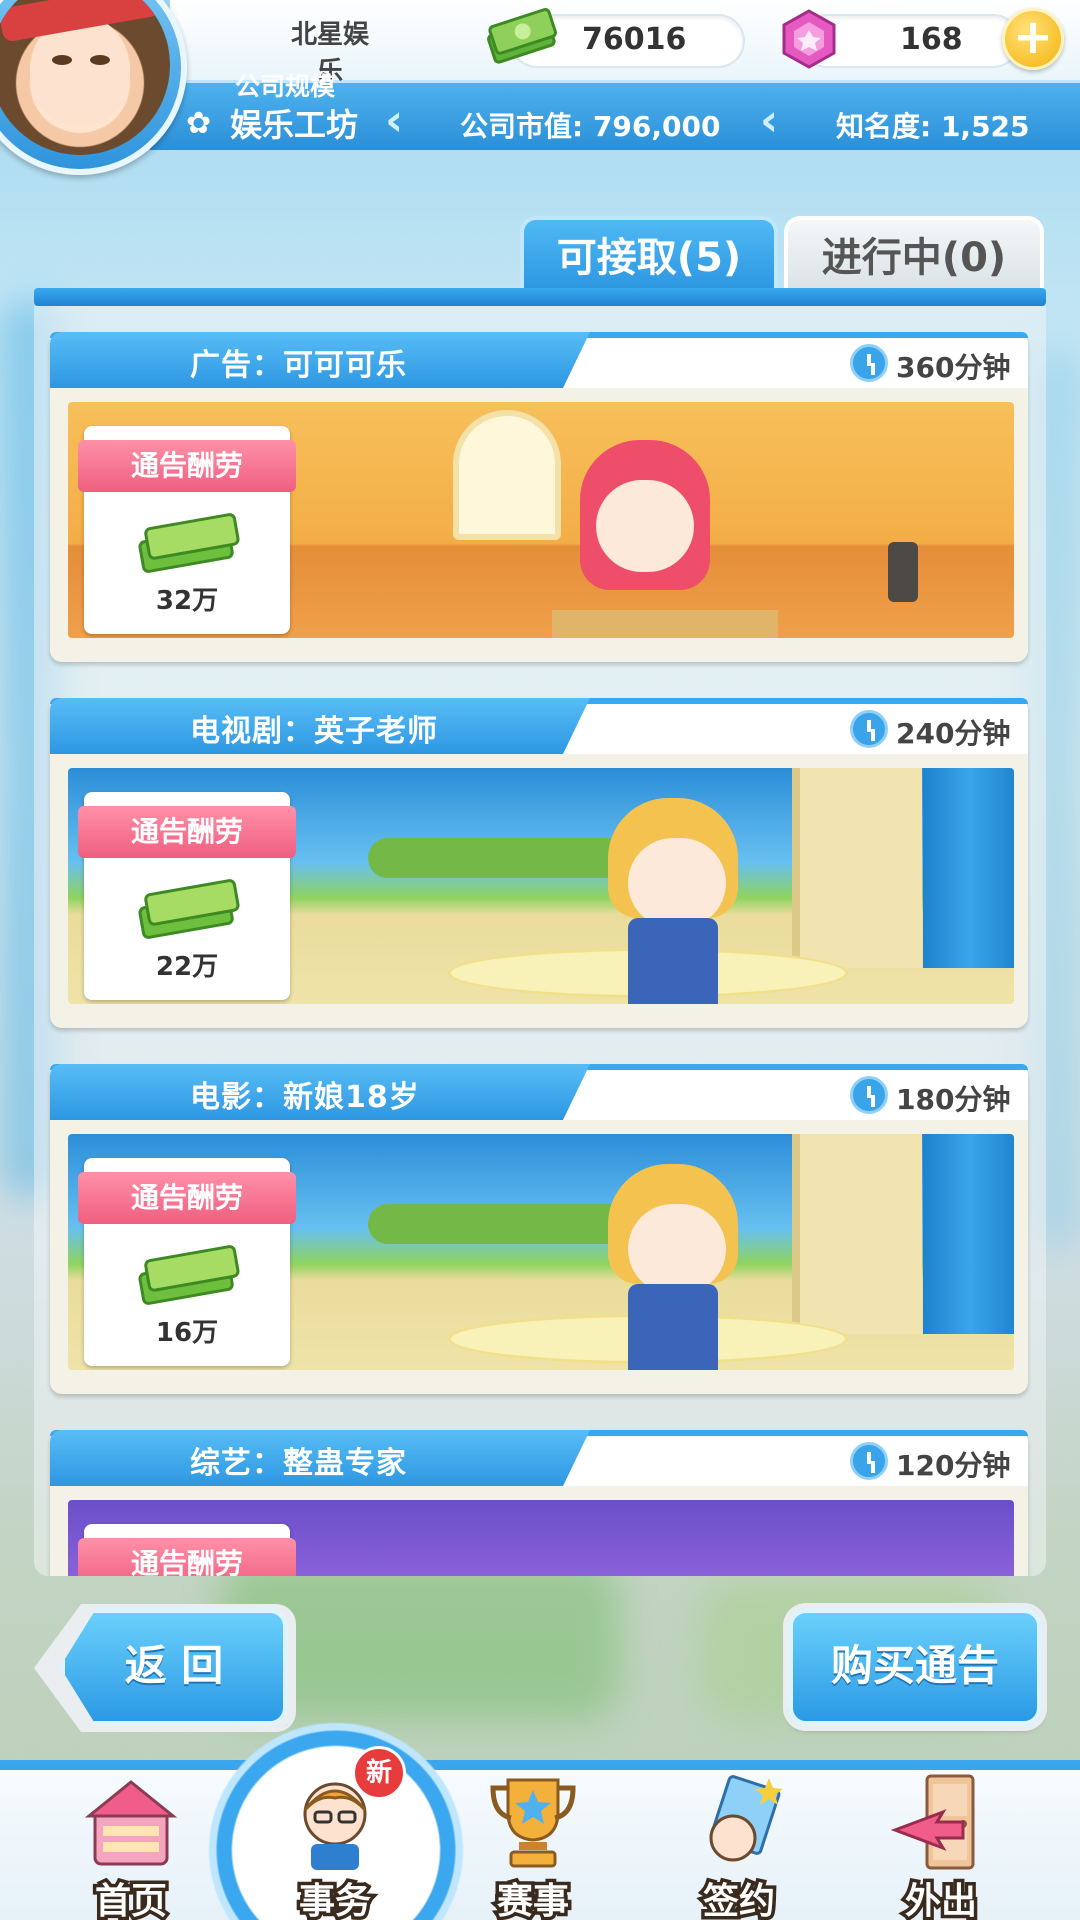 The width and height of the screenshot is (1080, 1920). I want to click on add-gems-button: +, so click(1033, 39).